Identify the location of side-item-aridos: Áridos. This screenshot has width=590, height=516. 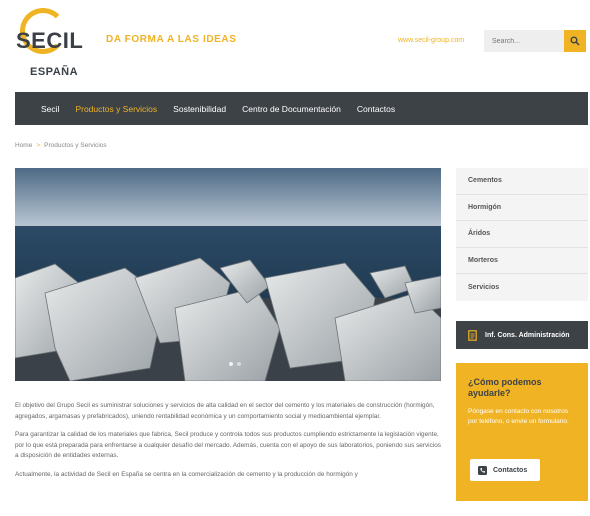
(522, 234).